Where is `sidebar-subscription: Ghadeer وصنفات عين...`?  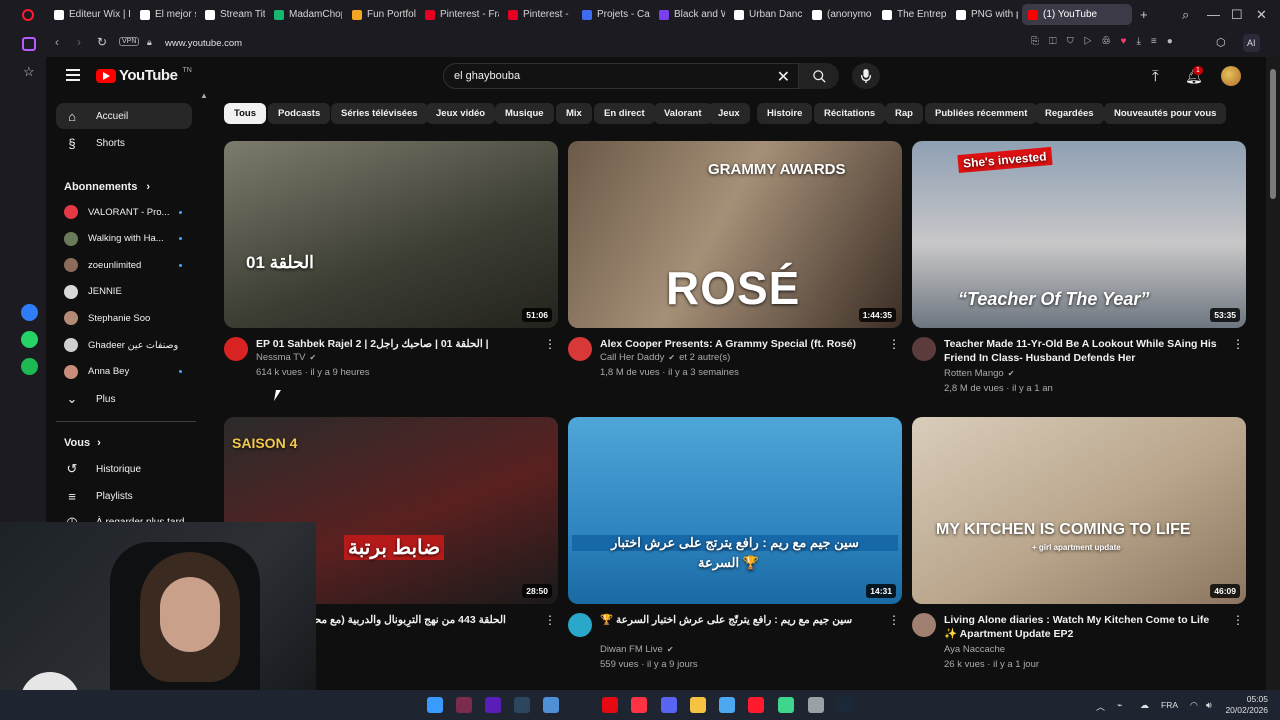 sidebar-subscription: Ghadeer وصنفات عين... is located at coordinates (124, 345).